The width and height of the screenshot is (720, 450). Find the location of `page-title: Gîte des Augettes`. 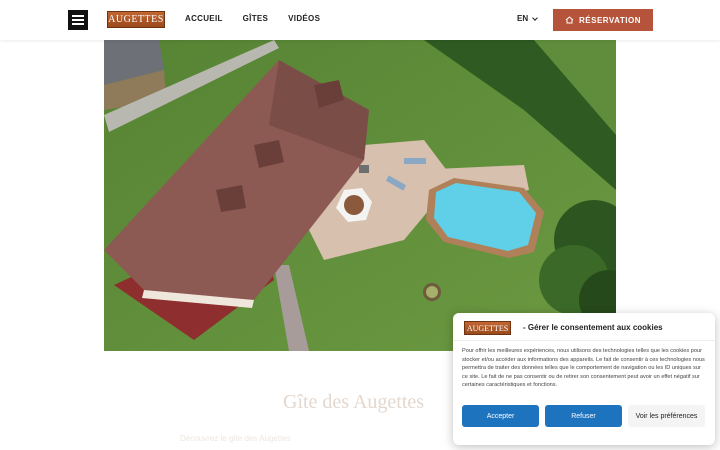

page-title: Gîte des Augettes is located at coordinates (354, 402).